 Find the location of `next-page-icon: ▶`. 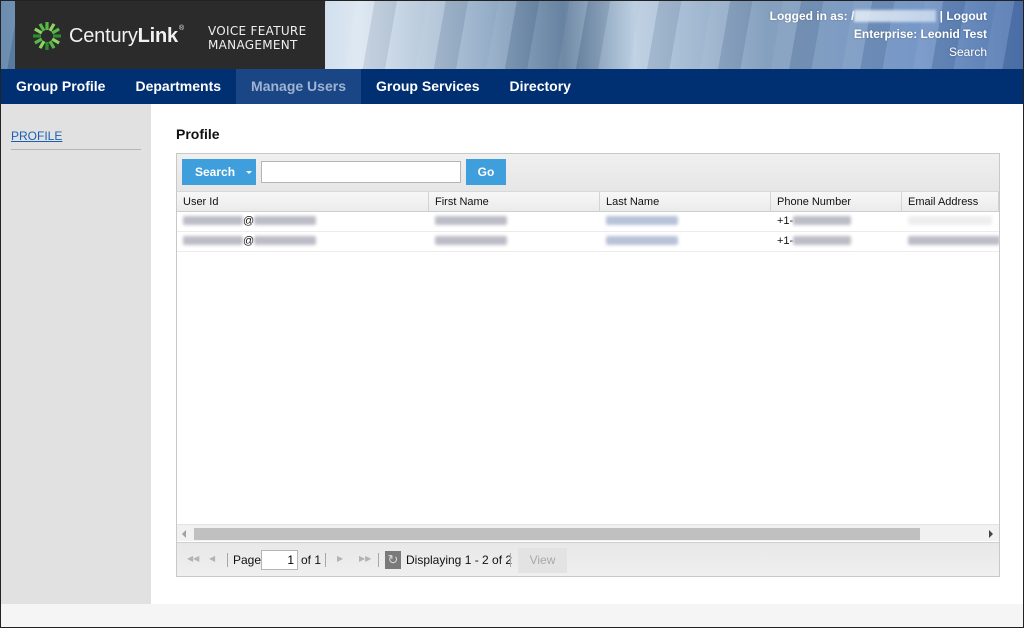

next-page-icon: ▶ is located at coordinates (340, 559).